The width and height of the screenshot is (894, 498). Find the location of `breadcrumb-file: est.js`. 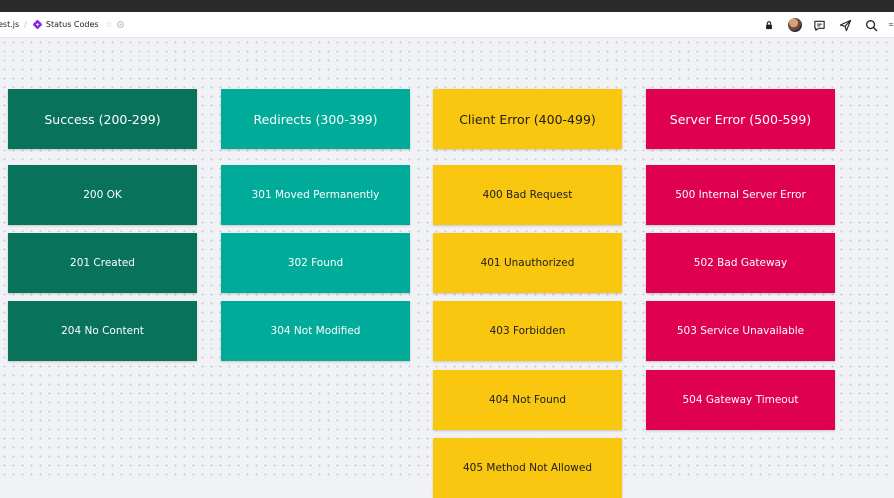

breadcrumb-file: est.js is located at coordinates (9, 24).